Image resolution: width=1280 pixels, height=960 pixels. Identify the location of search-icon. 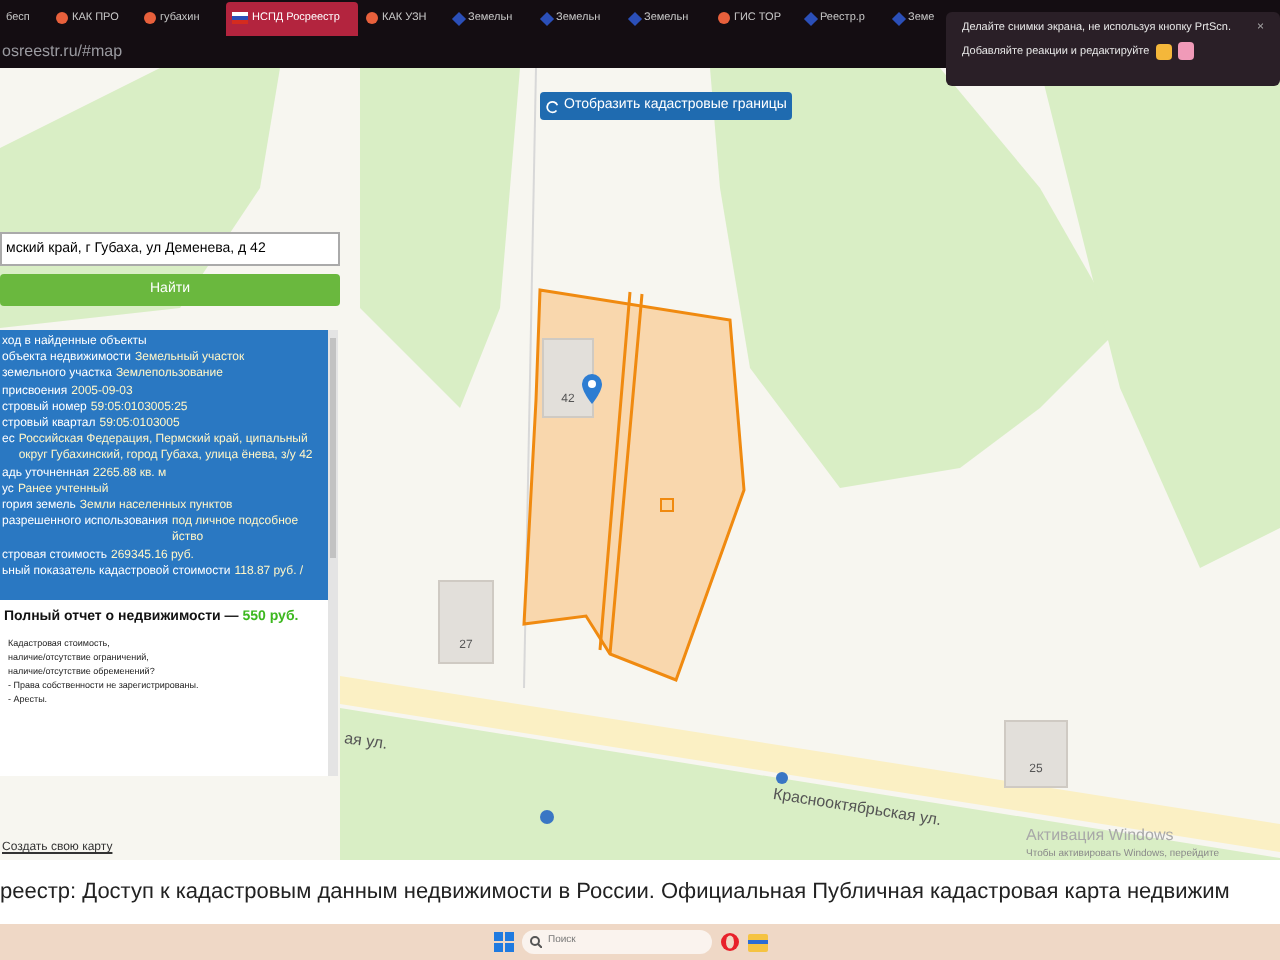
(536, 942).